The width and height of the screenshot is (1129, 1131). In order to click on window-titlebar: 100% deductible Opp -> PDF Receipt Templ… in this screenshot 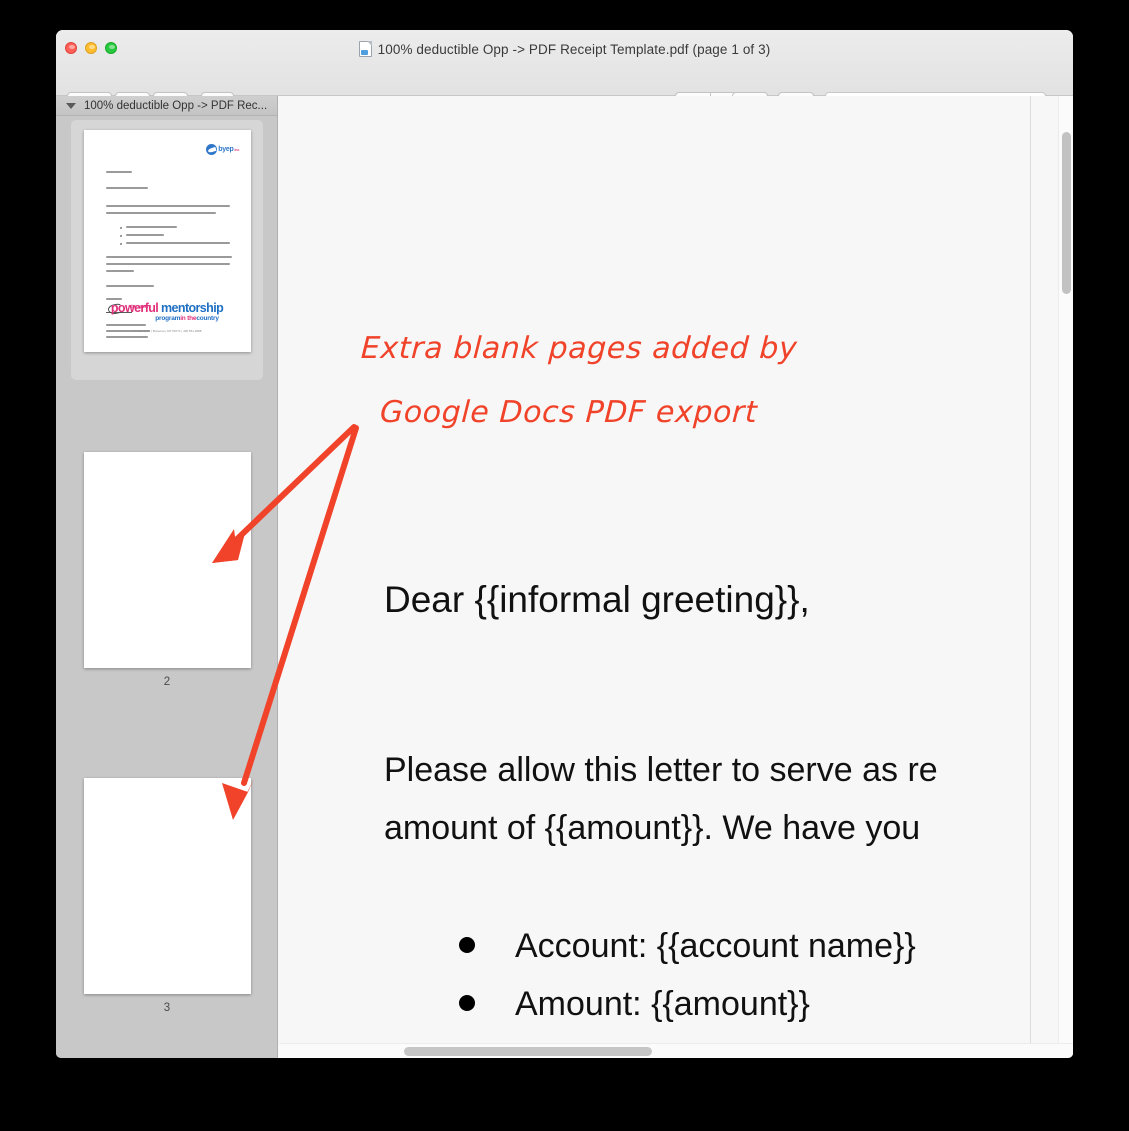, I will do `click(564, 72)`.